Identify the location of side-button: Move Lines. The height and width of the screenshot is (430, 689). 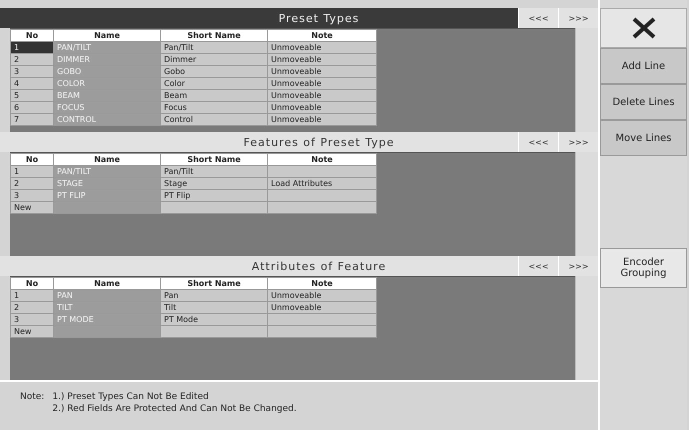
(643, 138).